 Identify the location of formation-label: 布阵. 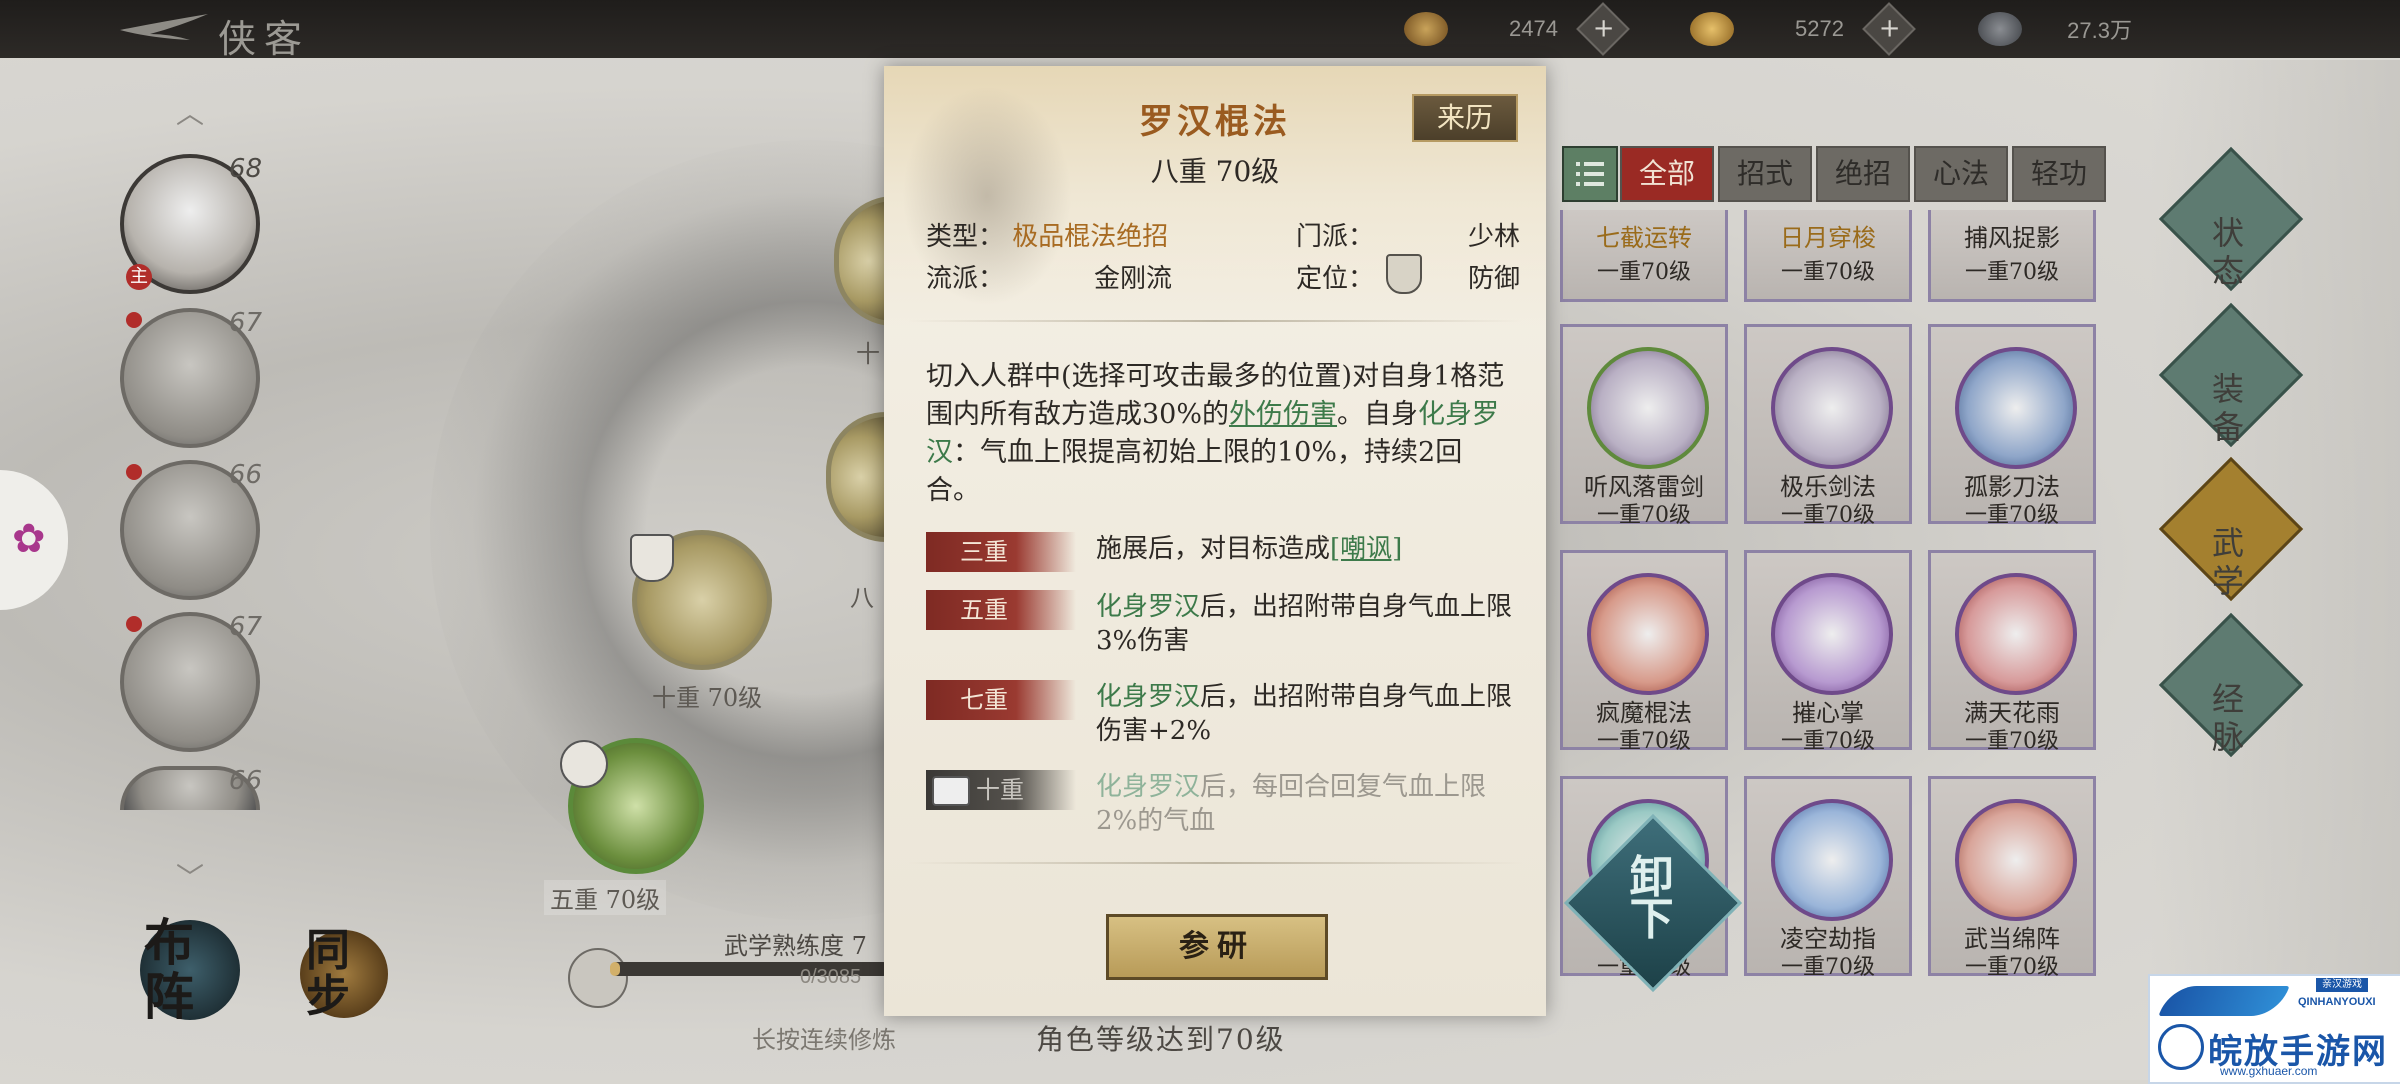
(169, 969).